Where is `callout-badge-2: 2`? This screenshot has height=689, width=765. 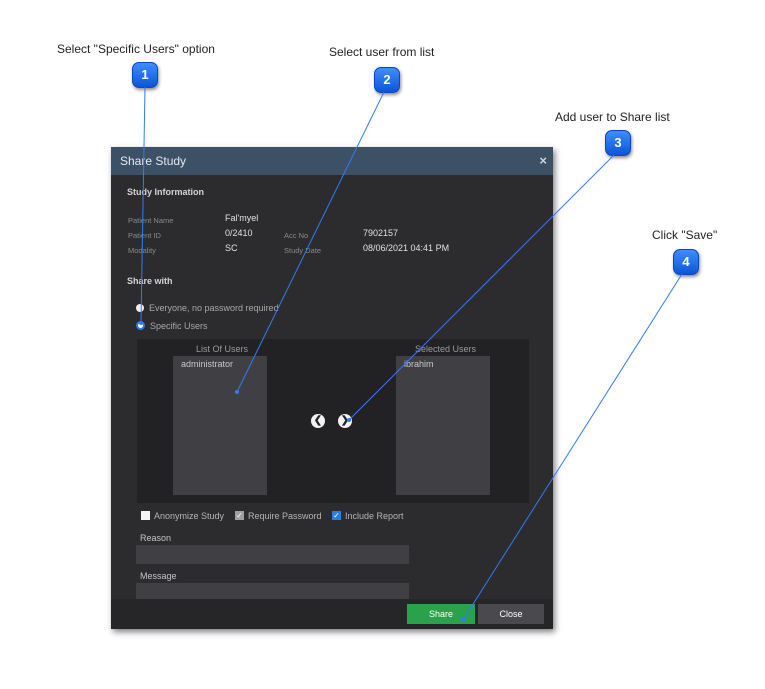
callout-badge-2: 2 is located at coordinates (387, 80).